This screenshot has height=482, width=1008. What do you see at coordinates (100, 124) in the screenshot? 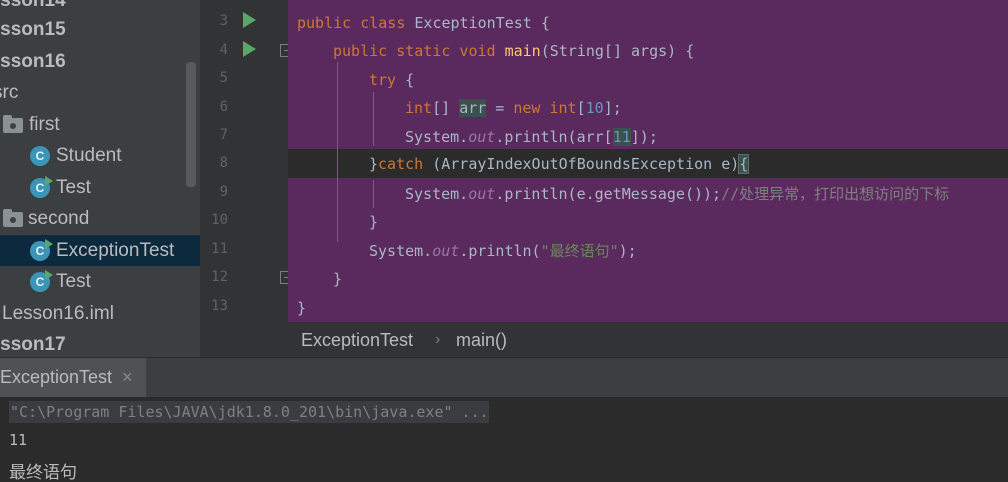
I see `tree-item-first: first` at bounding box center [100, 124].